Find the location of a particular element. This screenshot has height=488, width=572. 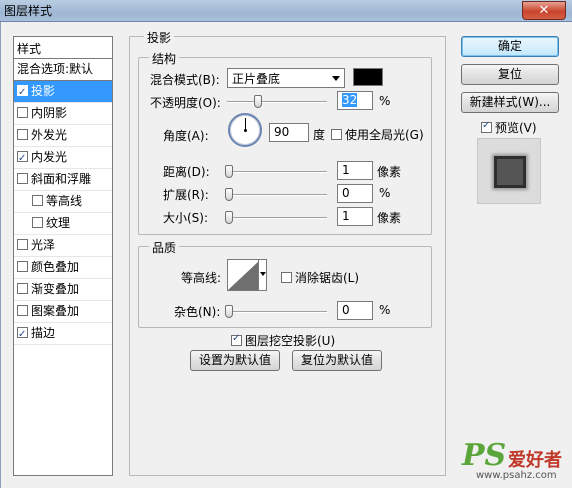

opacity-slider-thumb is located at coordinates (258, 101).